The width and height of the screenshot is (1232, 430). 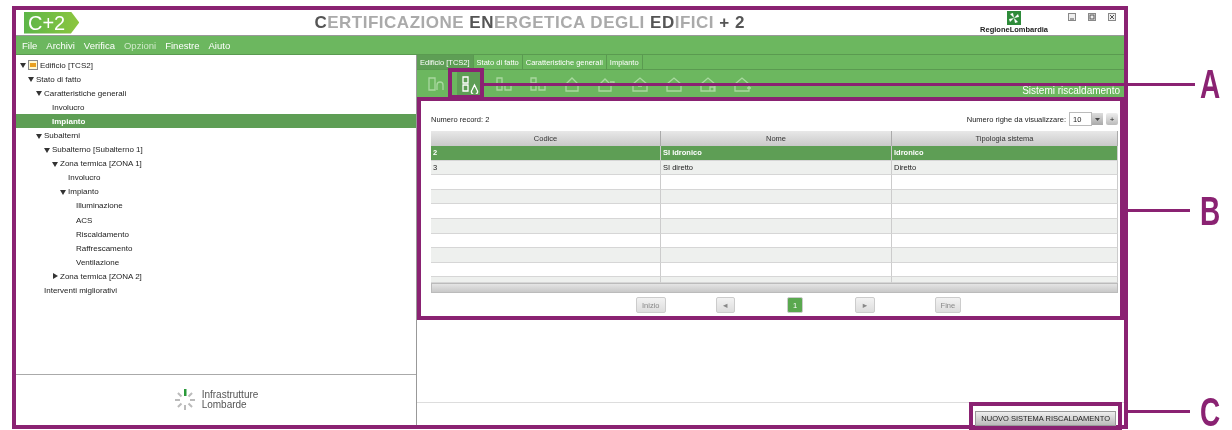 I want to click on horizontal-scrollbar, so click(x=774, y=288).